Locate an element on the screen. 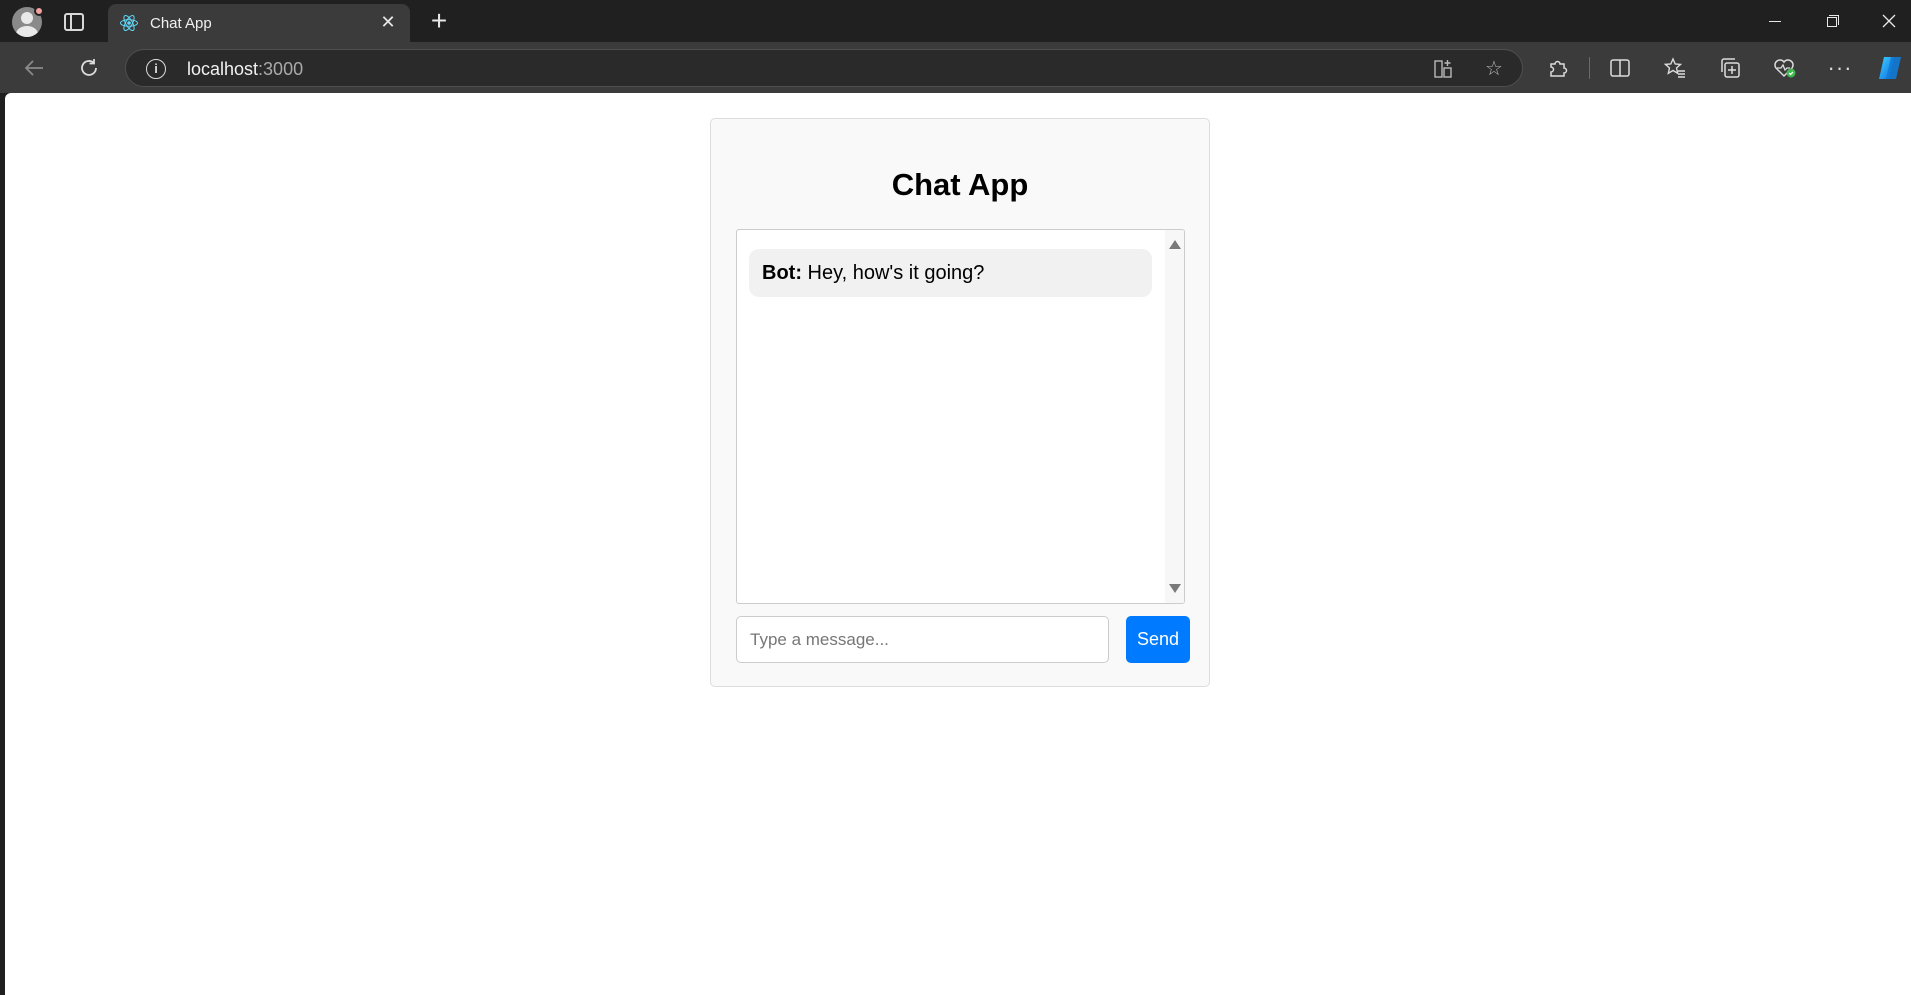  split-screen-button is located at coordinates (1620, 68).